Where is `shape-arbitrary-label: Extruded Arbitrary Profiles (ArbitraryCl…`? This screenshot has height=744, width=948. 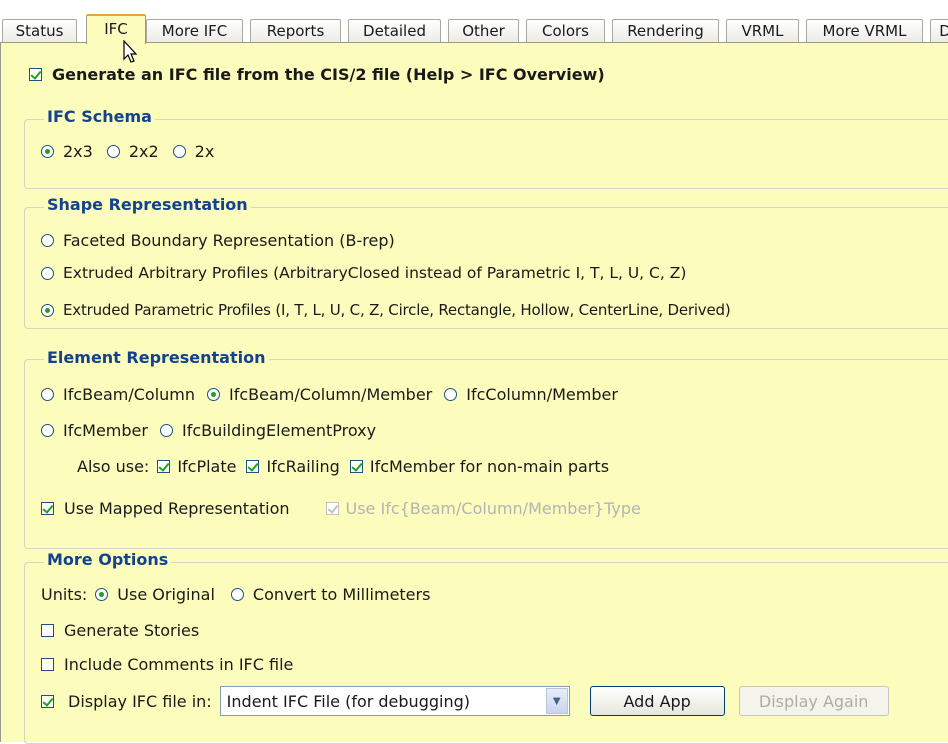
shape-arbitrary-label: Extruded Arbitrary Profiles (ArbitraryCl… is located at coordinates (375, 273).